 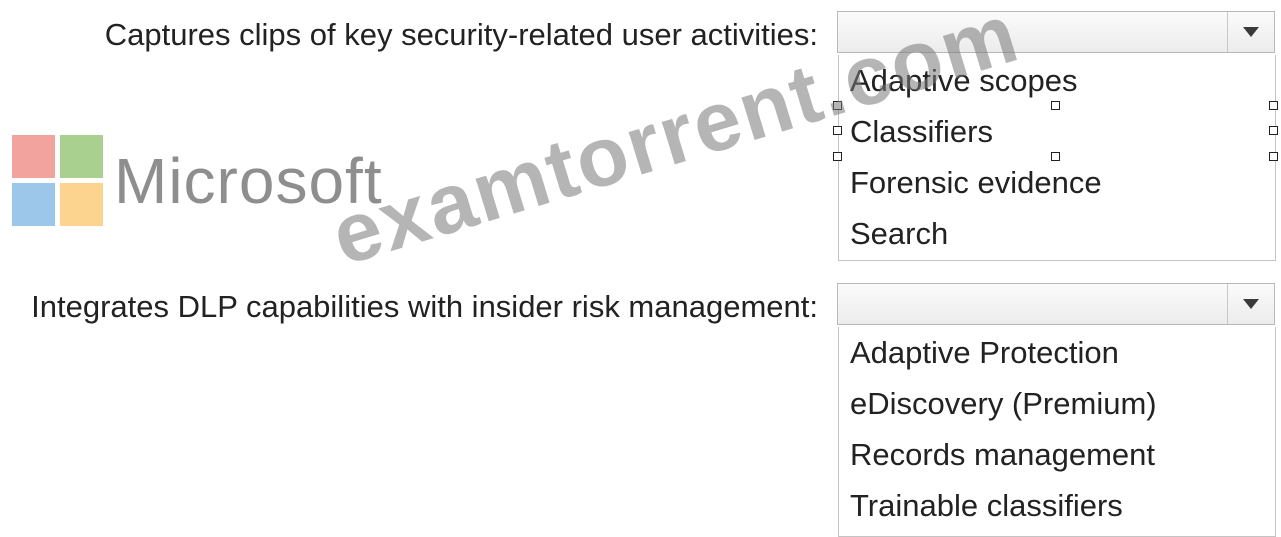 I want to click on q1-option-forensic-evidence: Forensic evidence, so click(x=1057, y=182).